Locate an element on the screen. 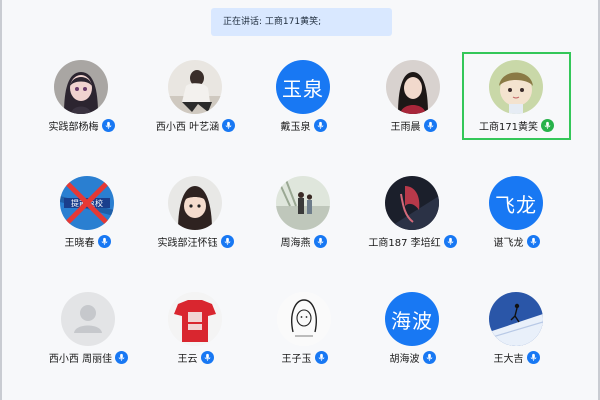 The width and height of the screenshot is (600, 400). participant-tile: 周海燕 is located at coordinates (303, 212).